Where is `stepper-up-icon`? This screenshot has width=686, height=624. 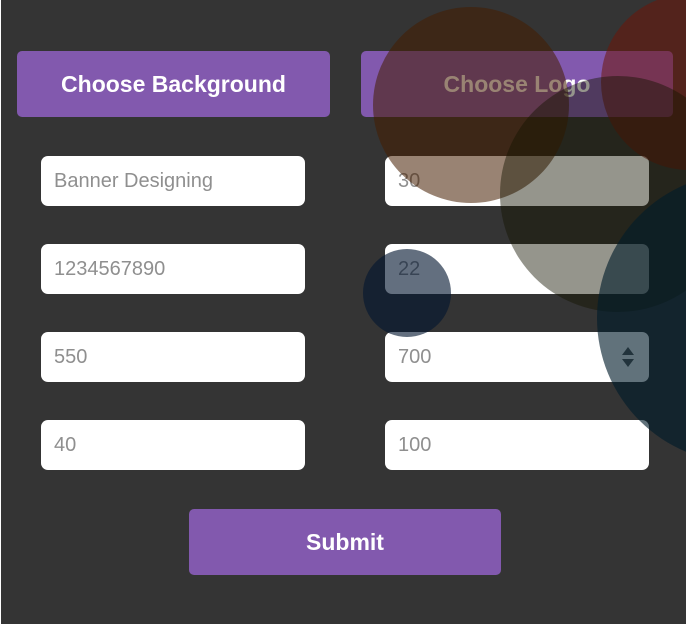 stepper-up-icon is located at coordinates (628, 351).